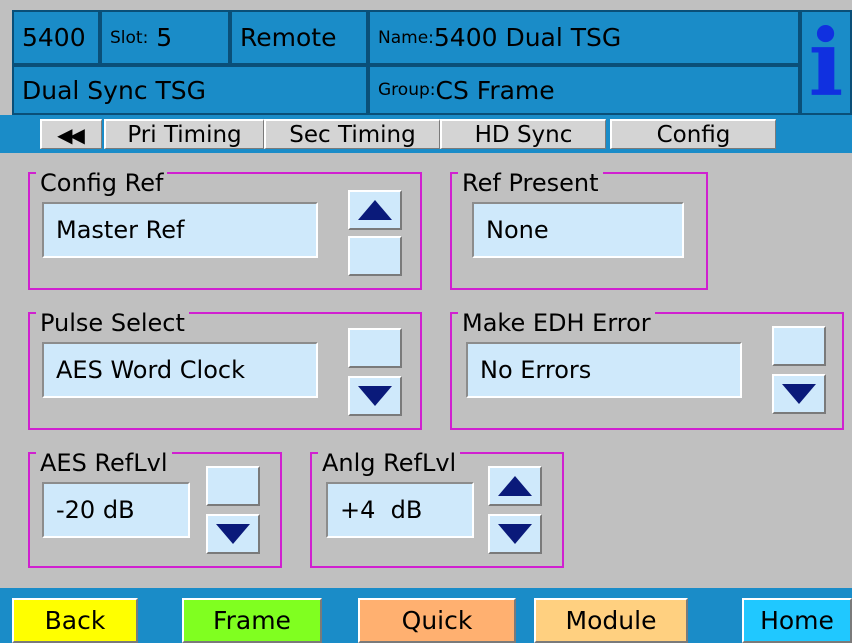 This screenshot has height=643, width=852. I want to click on slot-value: 5, so click(164, 37).